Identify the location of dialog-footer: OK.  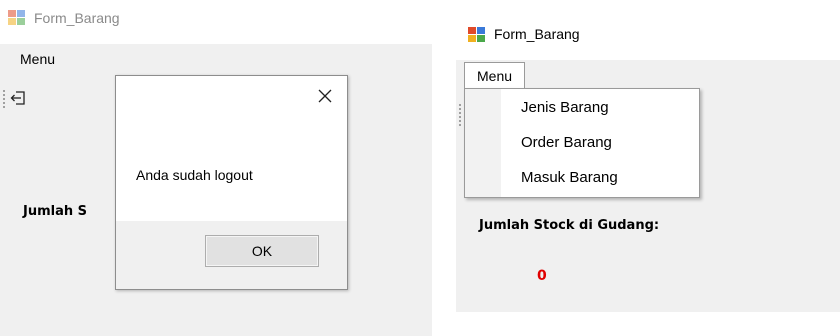
(231, 255).